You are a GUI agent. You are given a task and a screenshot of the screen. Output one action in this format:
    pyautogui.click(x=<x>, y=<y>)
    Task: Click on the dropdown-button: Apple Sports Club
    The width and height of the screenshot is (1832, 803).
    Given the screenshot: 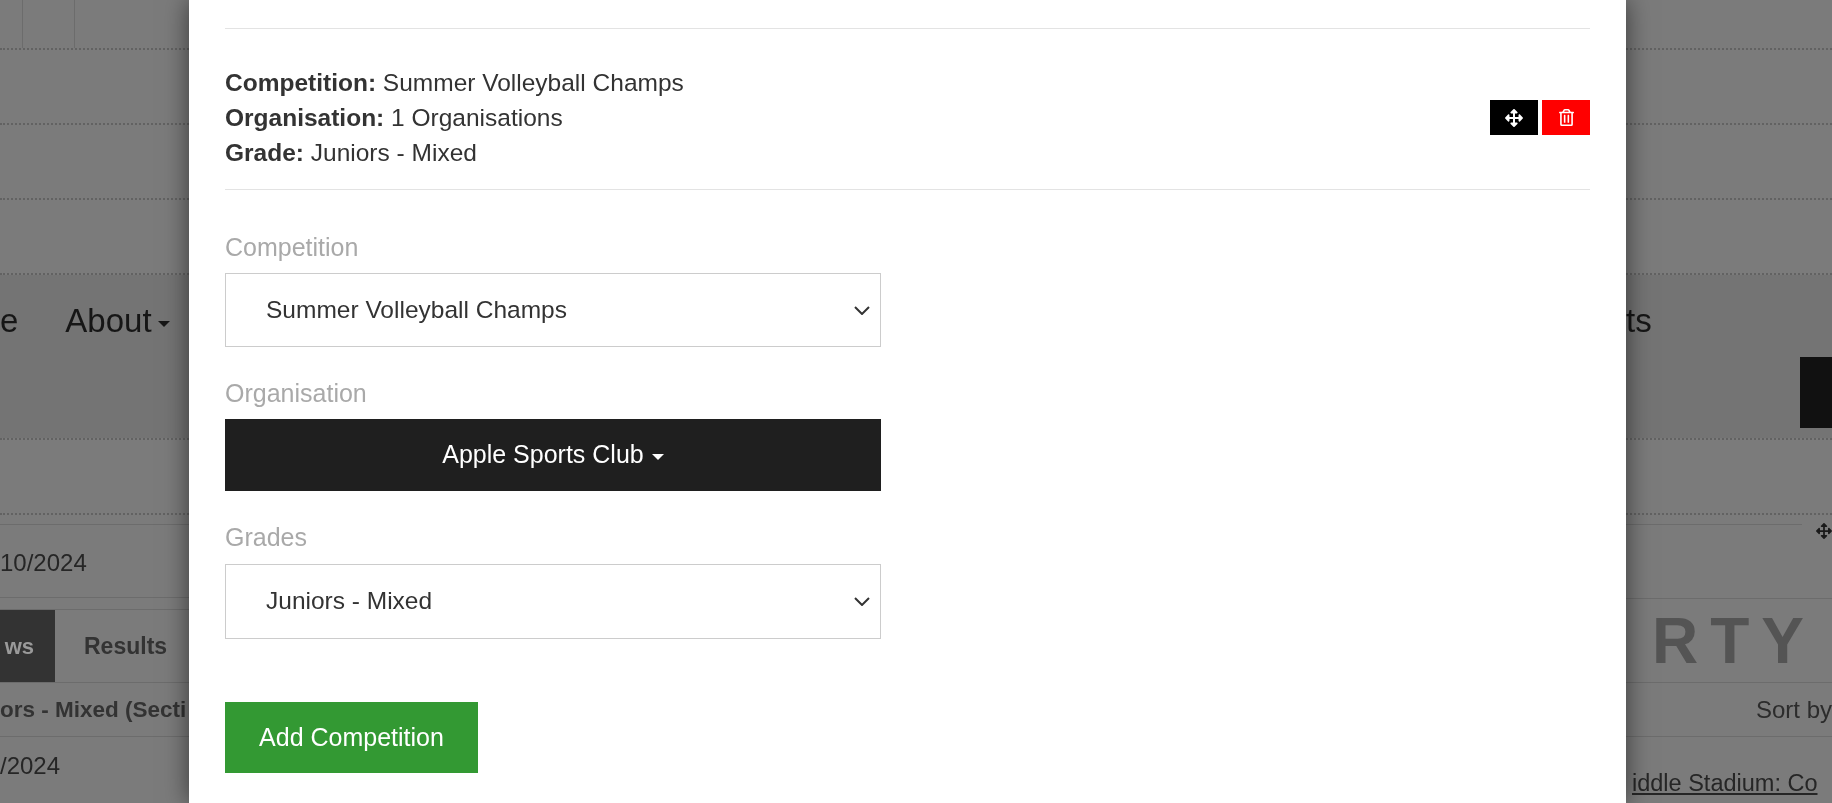 What is the action you would take?
    pyautogui.click(x=553, y=455)
    